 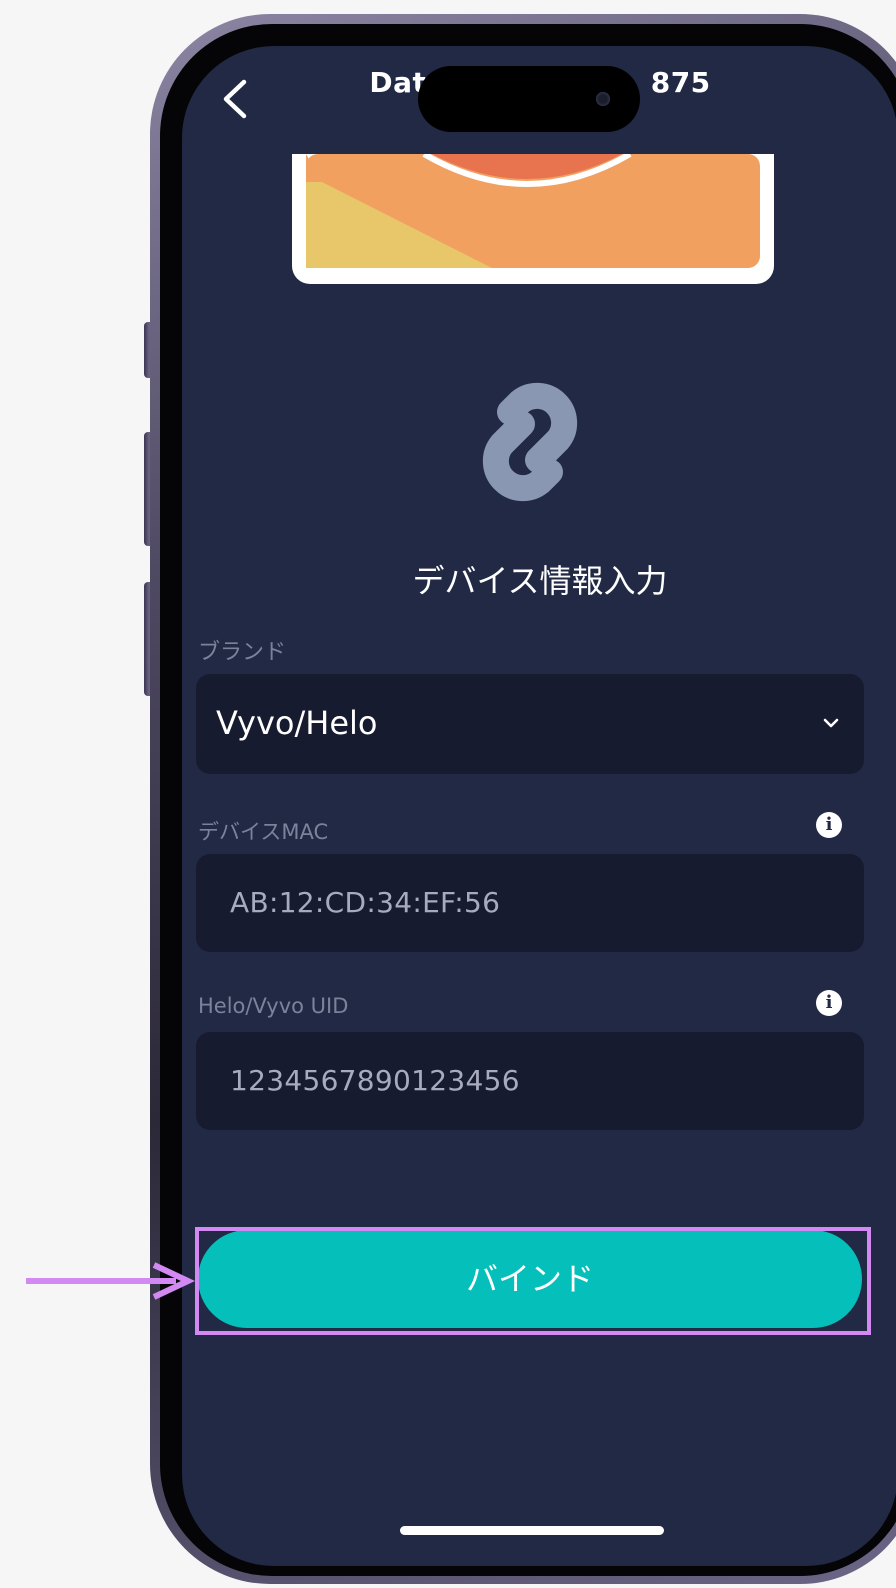 What do you see at coordinates (273, 1006) in the screenshot?
I see `uid-label: Helo/Vyvo UID` at bounding box center [273, 1006].